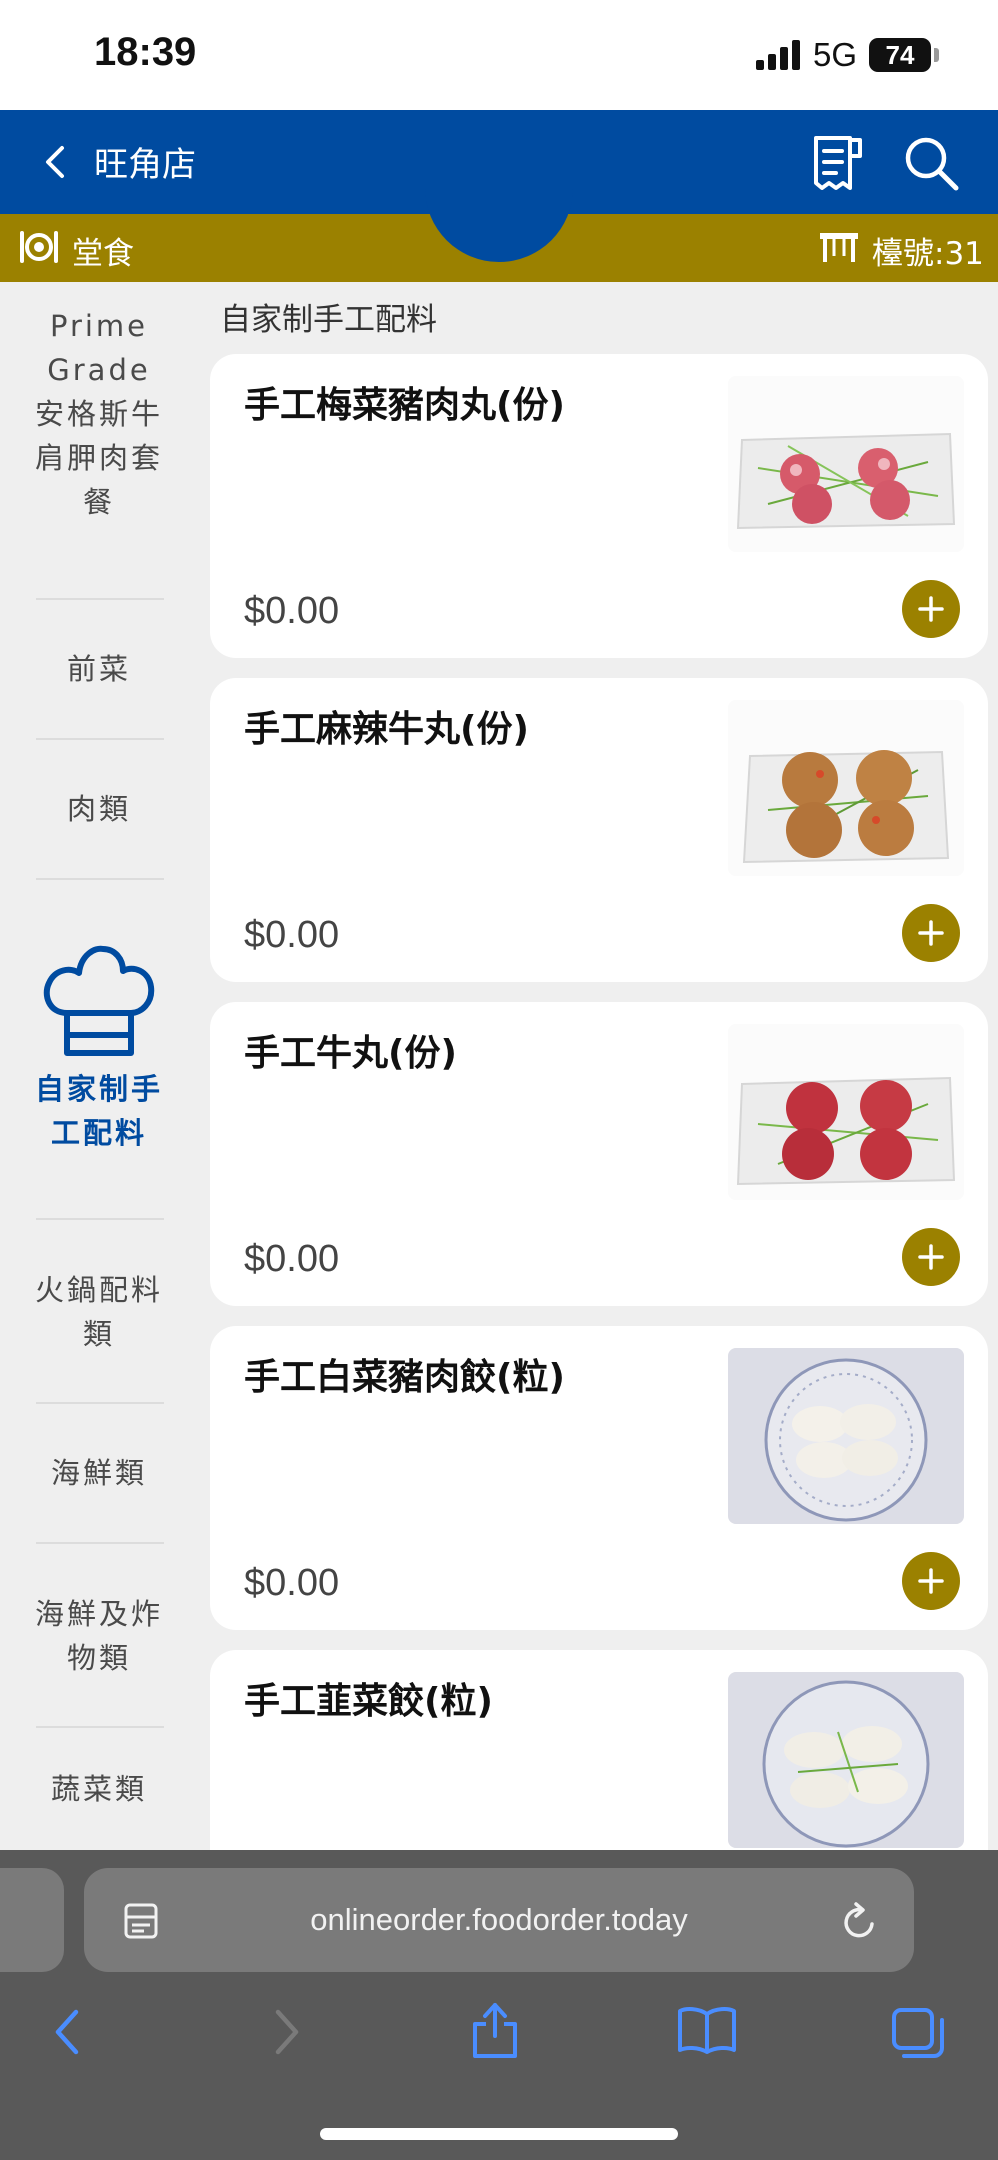  Describe the element at coordinates (103, 254) in the screenshot. I see `dine-mode-label: 堂食` at that location.